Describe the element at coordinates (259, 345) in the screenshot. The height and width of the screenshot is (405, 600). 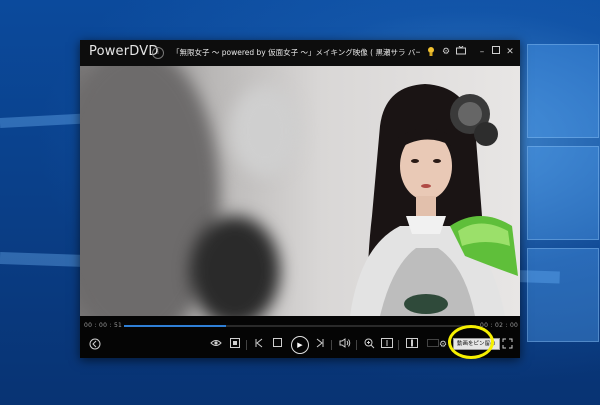
I see `previous-icon` at that location.